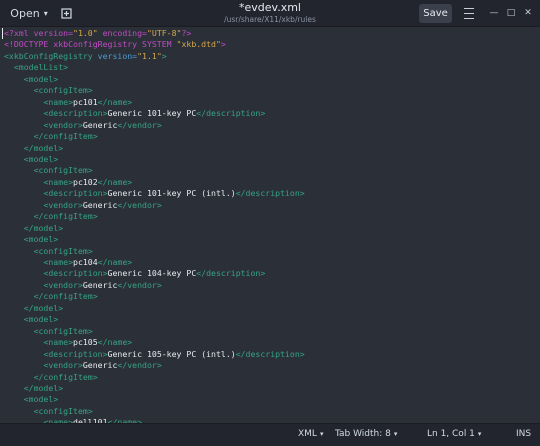  I want to click on code-line: <name>pc104</name>, so click(68, 263).